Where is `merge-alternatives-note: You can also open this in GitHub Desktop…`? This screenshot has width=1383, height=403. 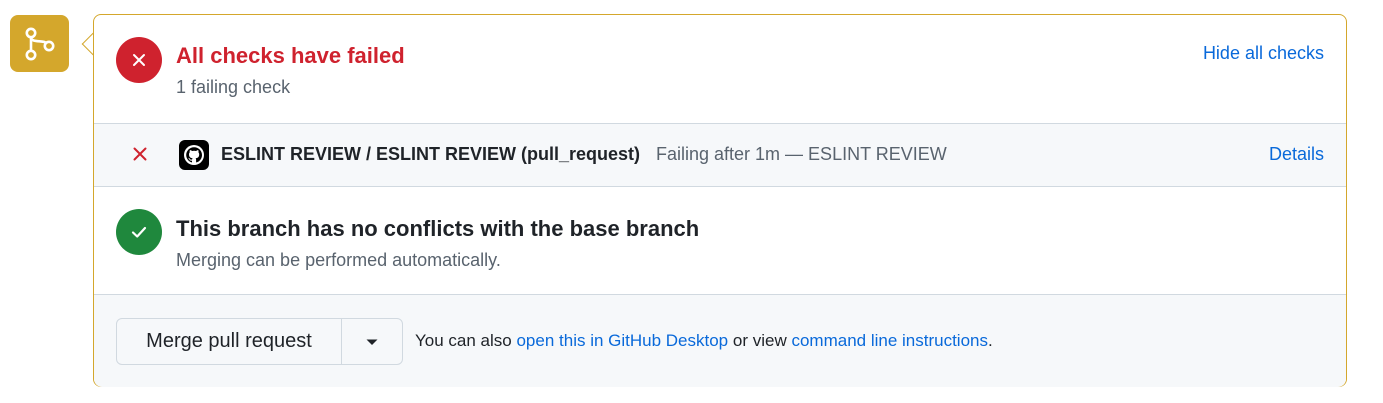
merge-alternatives-note: You can also open this in GitHub Desktop… is located at coordinates (704, 341).